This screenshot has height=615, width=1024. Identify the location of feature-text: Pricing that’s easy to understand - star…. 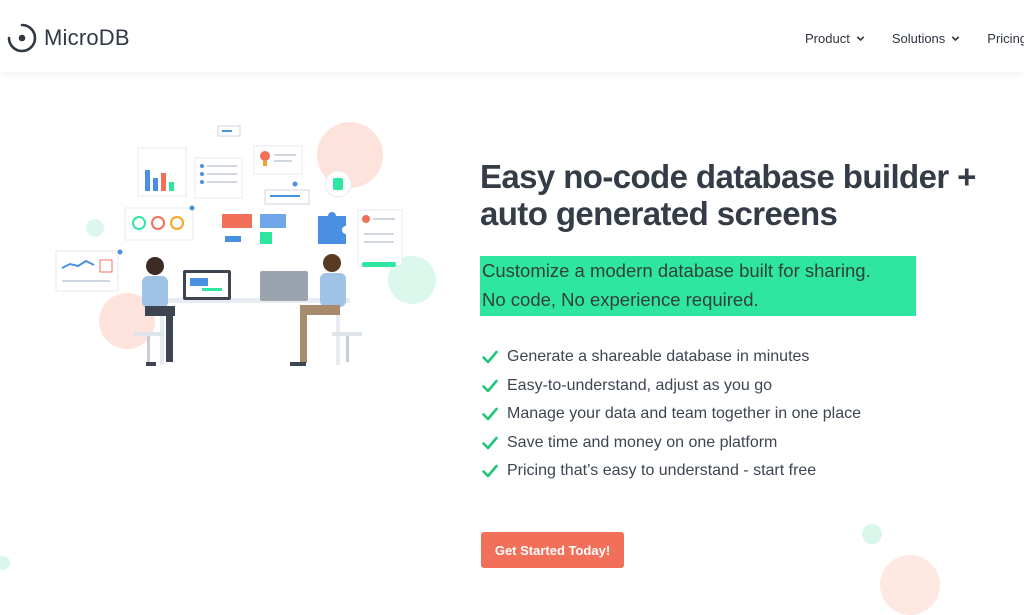
(662, 471).